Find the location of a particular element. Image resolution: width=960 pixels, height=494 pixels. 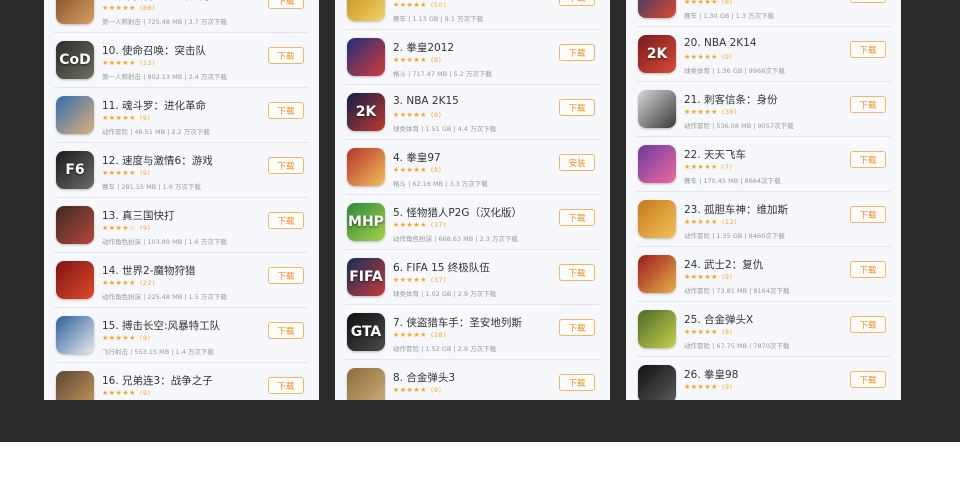

download-button: 安装 is located at coordinates (577, 162).